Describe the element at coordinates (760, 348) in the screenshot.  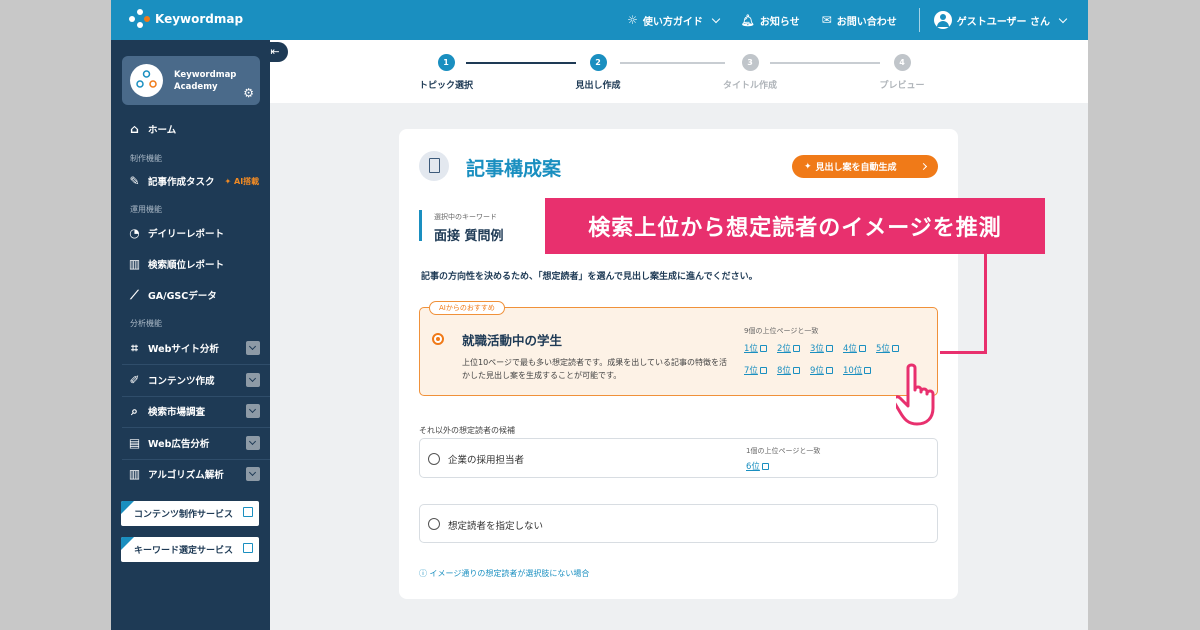
I see `rank-link: 1位` at that location.